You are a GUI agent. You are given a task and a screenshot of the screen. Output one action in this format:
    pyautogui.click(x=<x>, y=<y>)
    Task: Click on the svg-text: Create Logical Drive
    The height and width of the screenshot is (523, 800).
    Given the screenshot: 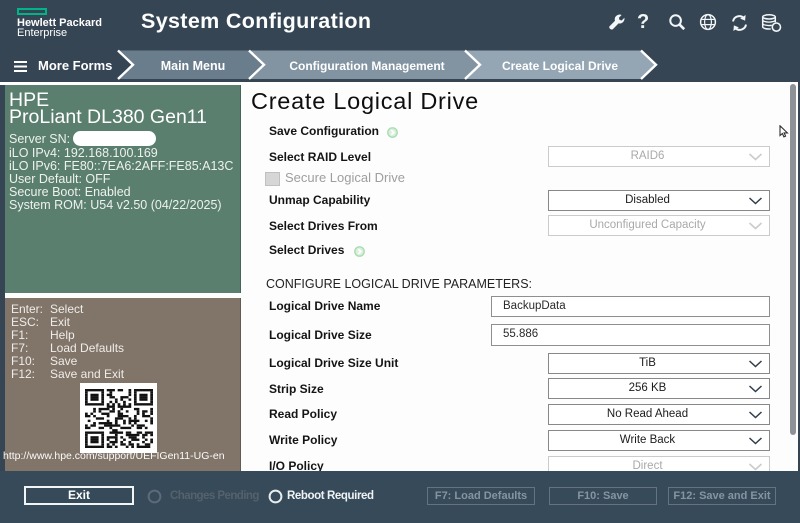 What is the action you would take?
    pyautogui.click(x=560, y=66)
    